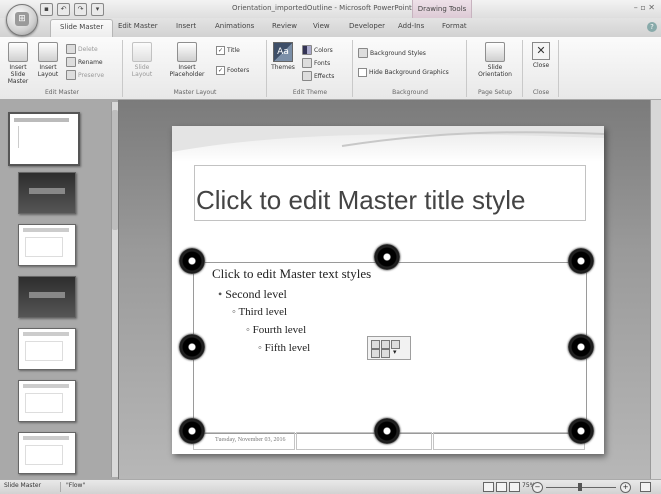 The height and width of the screenshot is (494, 661). Describe the element at coordinates (115, 170) in the screenshot. I see `scrollbar-thumb` at that location.